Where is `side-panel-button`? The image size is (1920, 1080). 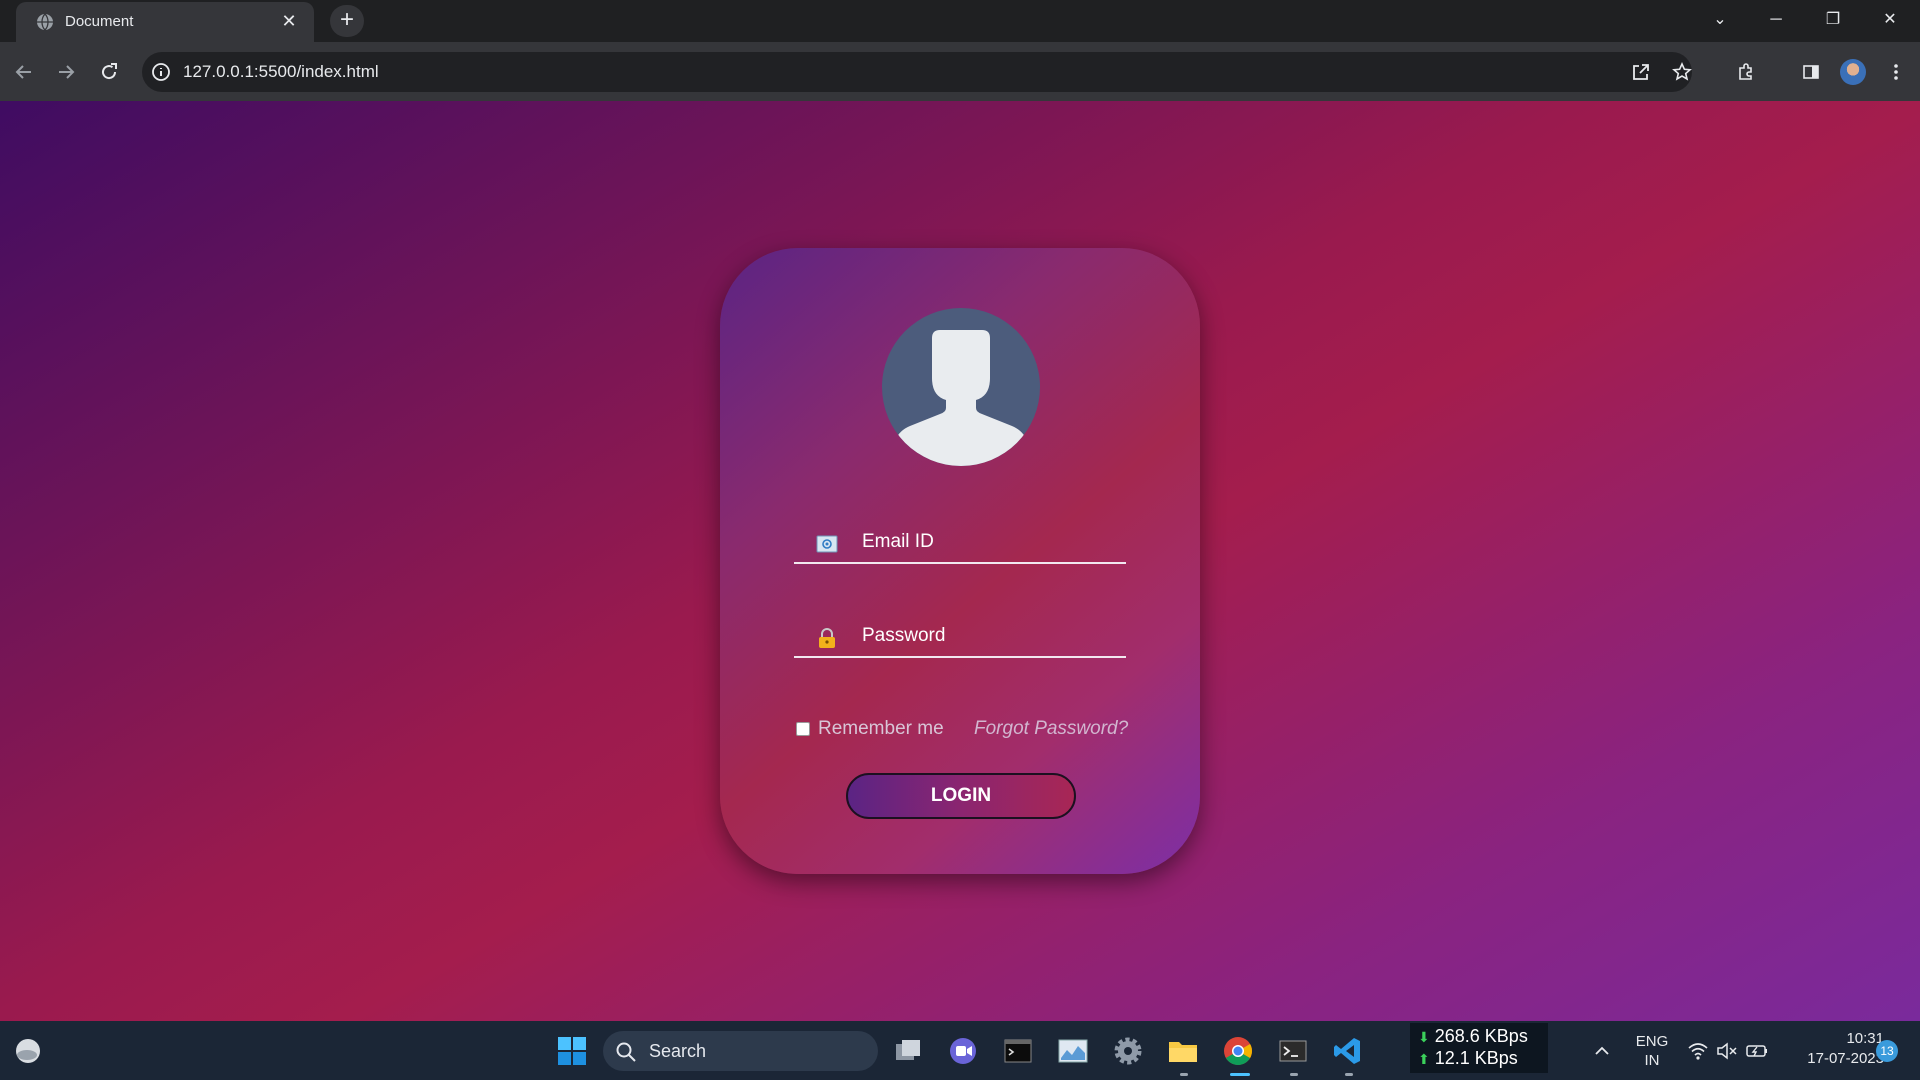 side-panel-button is located at coordinates (1811, 72).